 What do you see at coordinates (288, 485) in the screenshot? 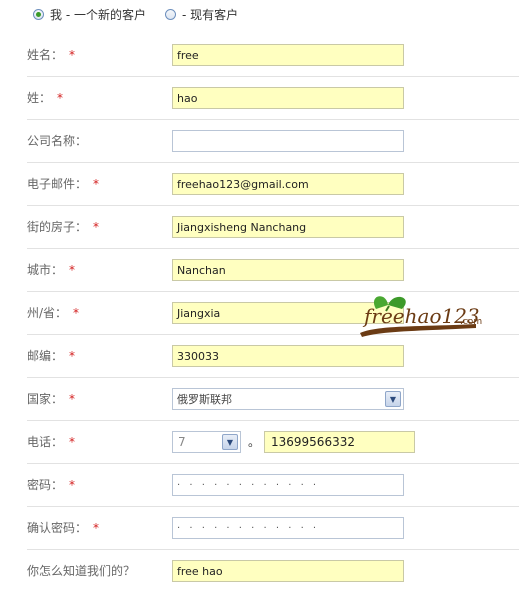
I see `password-input: · · · · · · · · · · · ·` at bounding box center [288, 485].